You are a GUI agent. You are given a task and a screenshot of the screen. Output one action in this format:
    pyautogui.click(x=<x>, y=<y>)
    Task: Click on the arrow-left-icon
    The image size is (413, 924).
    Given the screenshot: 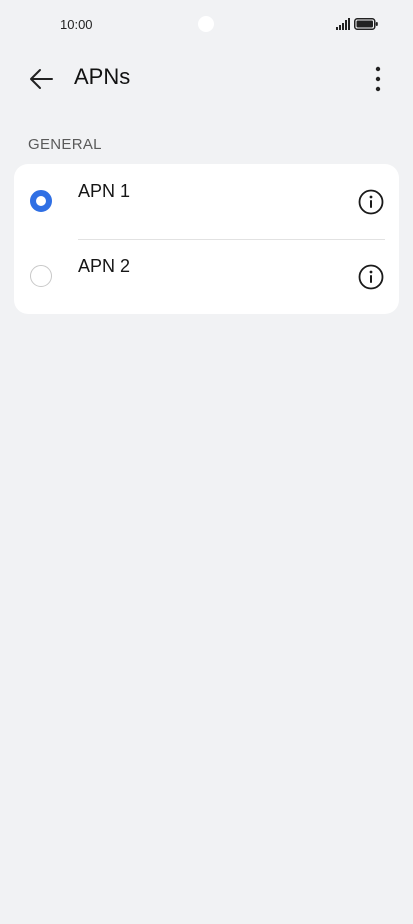 What is the action you would take?
    pyautogui.click(x=41, y=79)
    